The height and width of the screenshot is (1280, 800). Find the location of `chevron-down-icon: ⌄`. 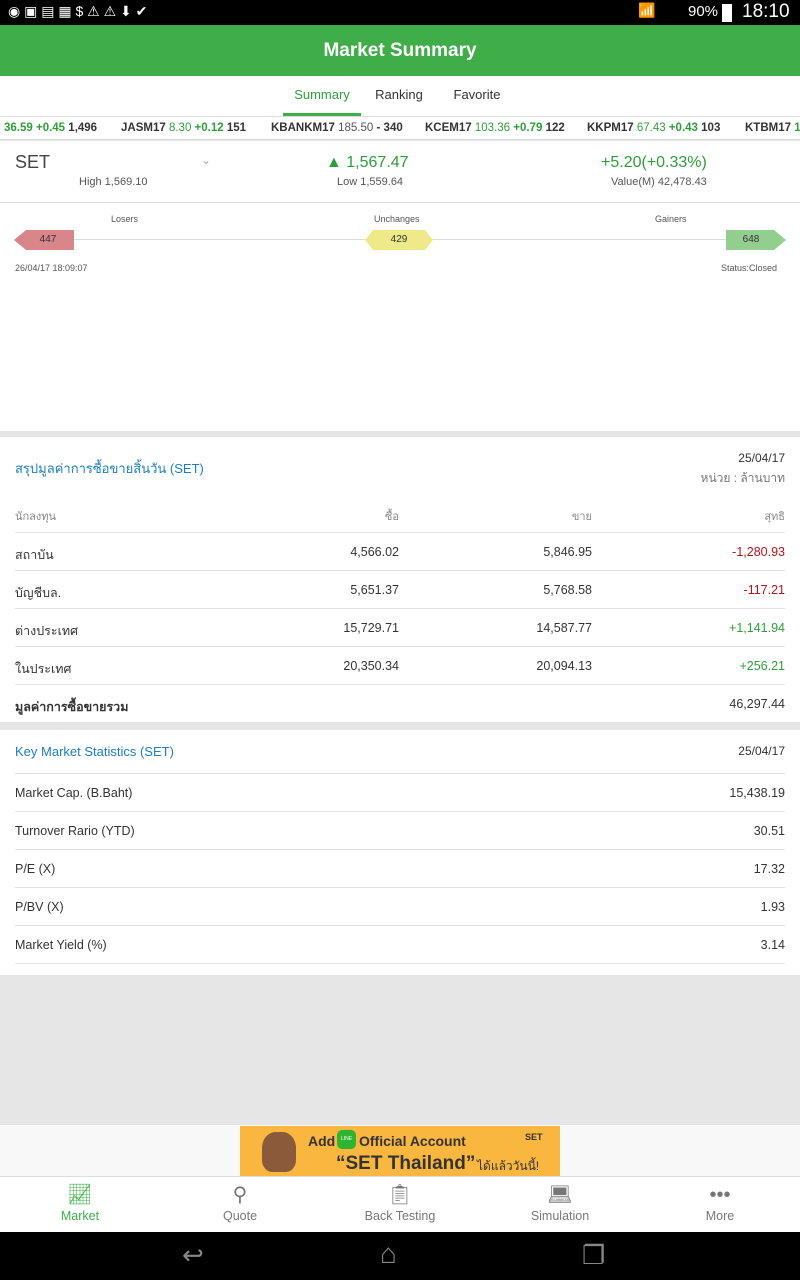

chevron-down-icon: ⌄ is located at coordinates (206, 160).